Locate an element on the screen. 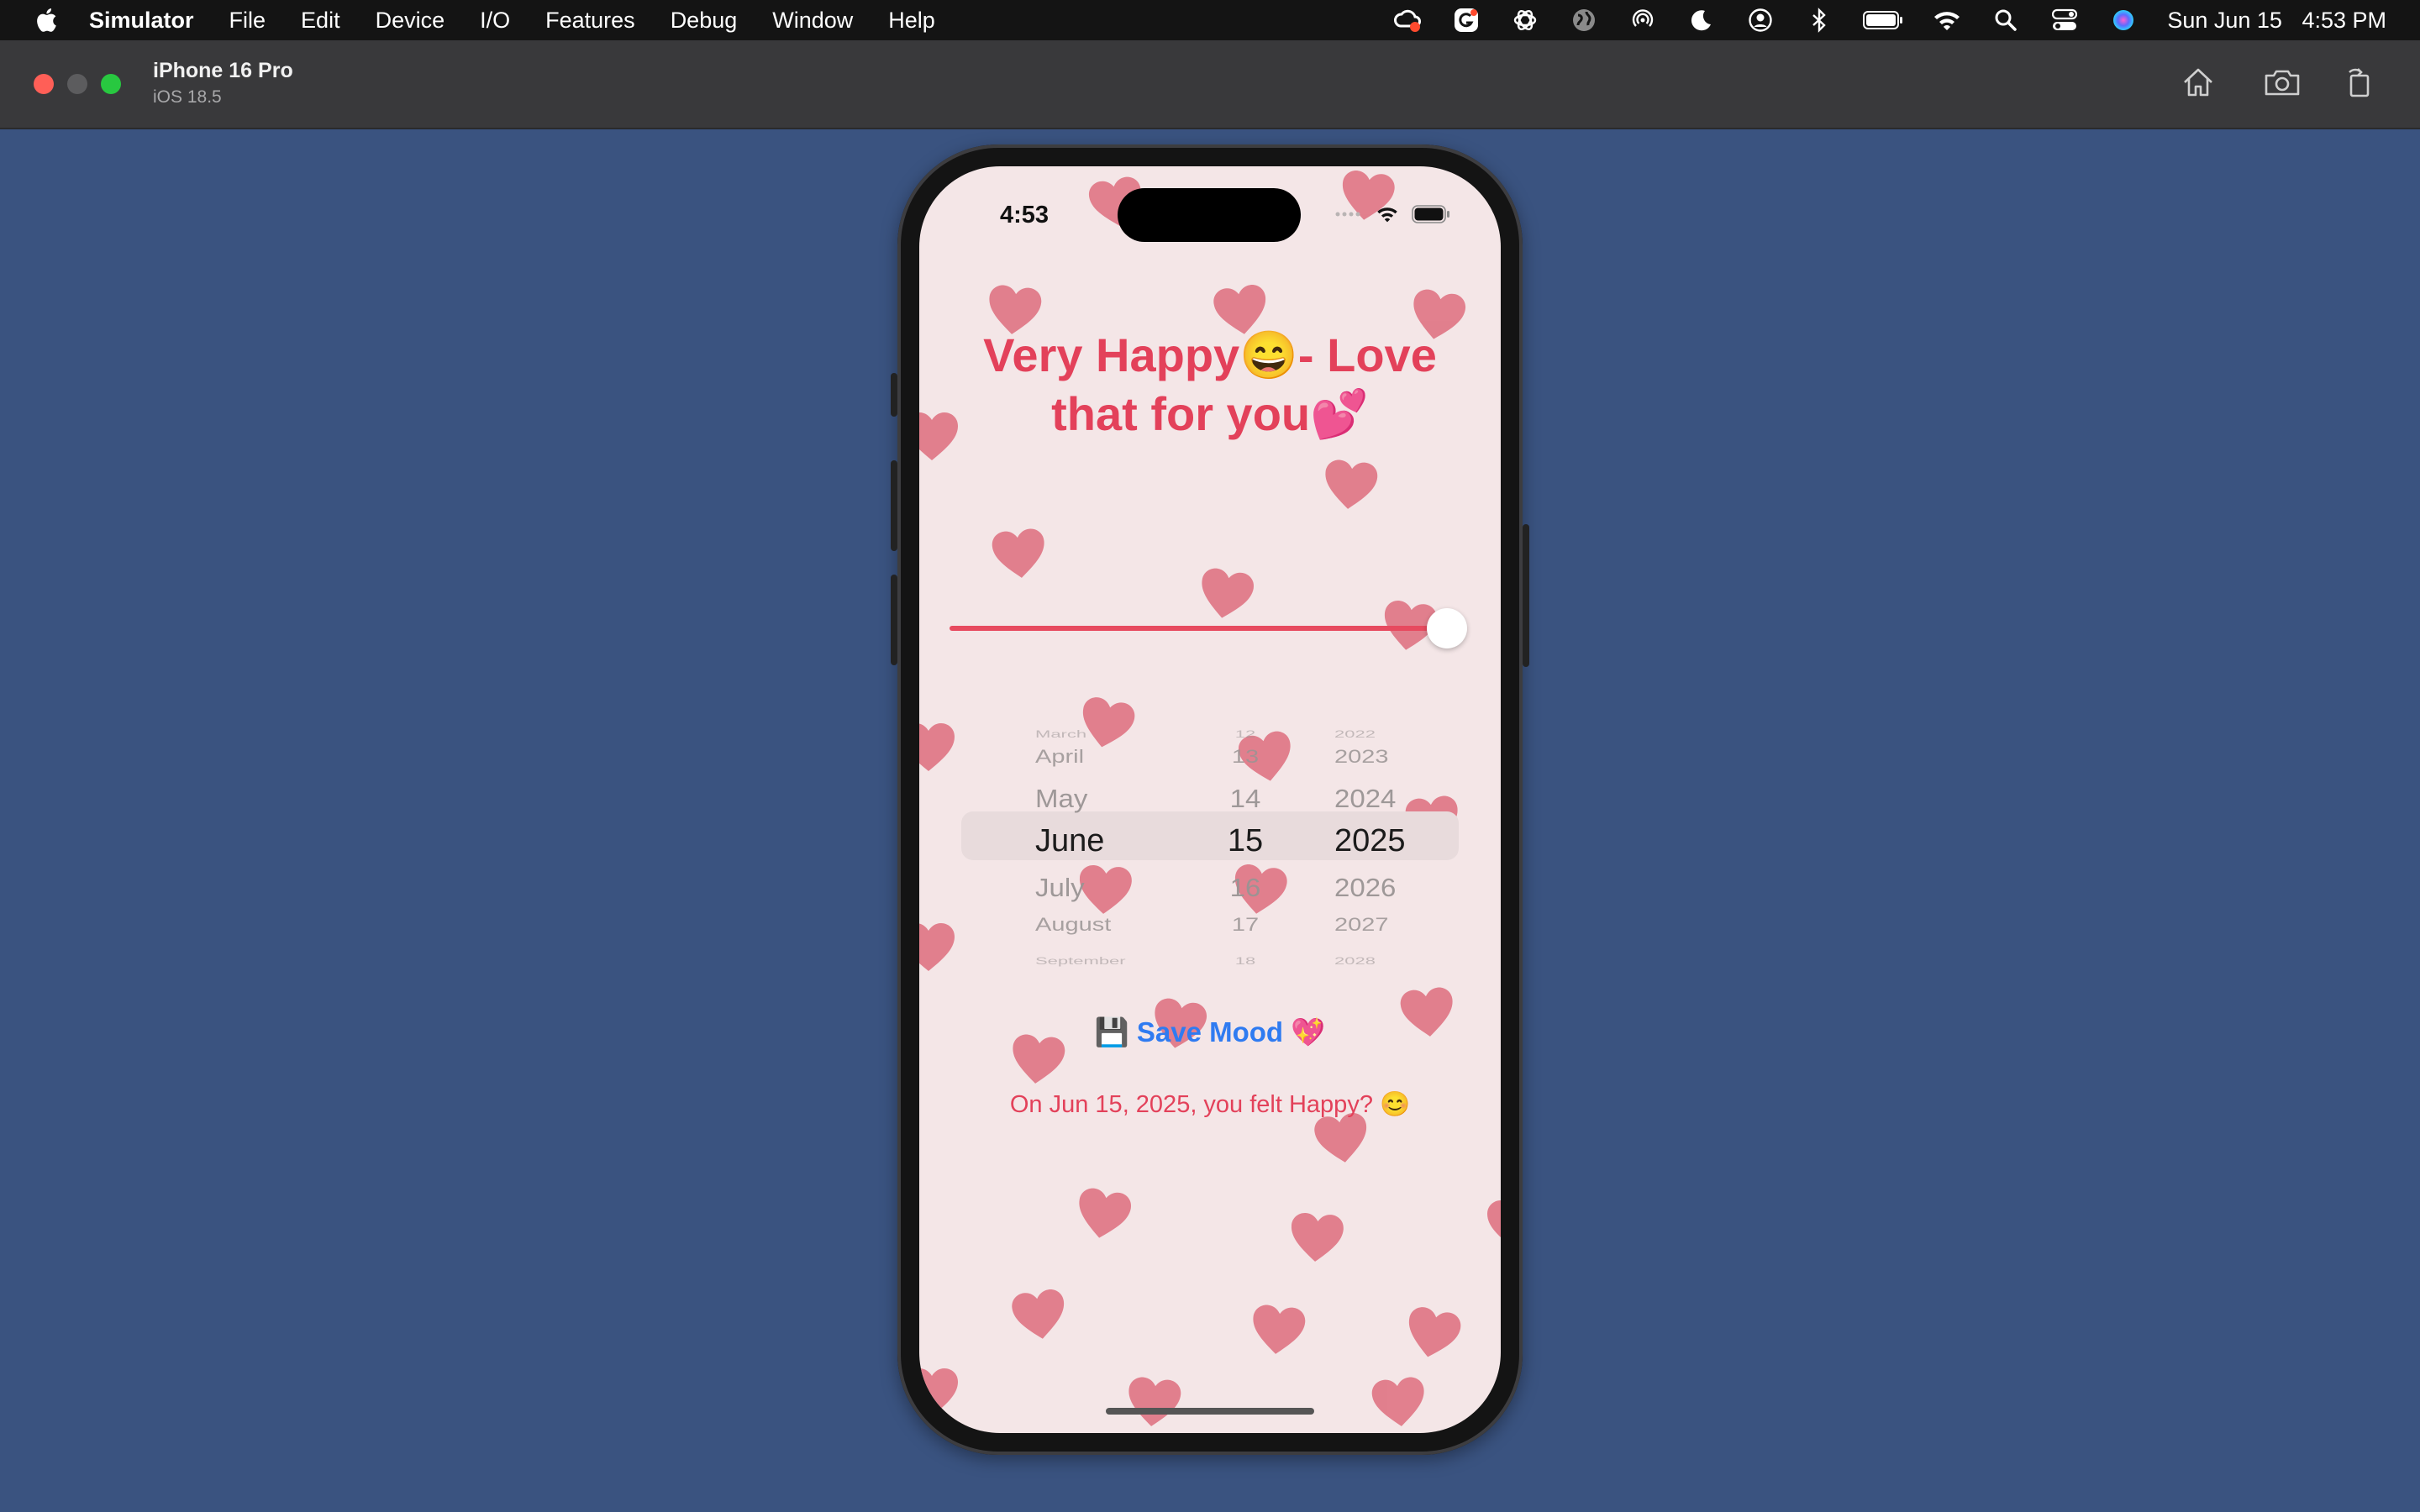 This screenshot has height=1512, width=2420. ios-wifi-icon is located at coordinates (1387, 215).